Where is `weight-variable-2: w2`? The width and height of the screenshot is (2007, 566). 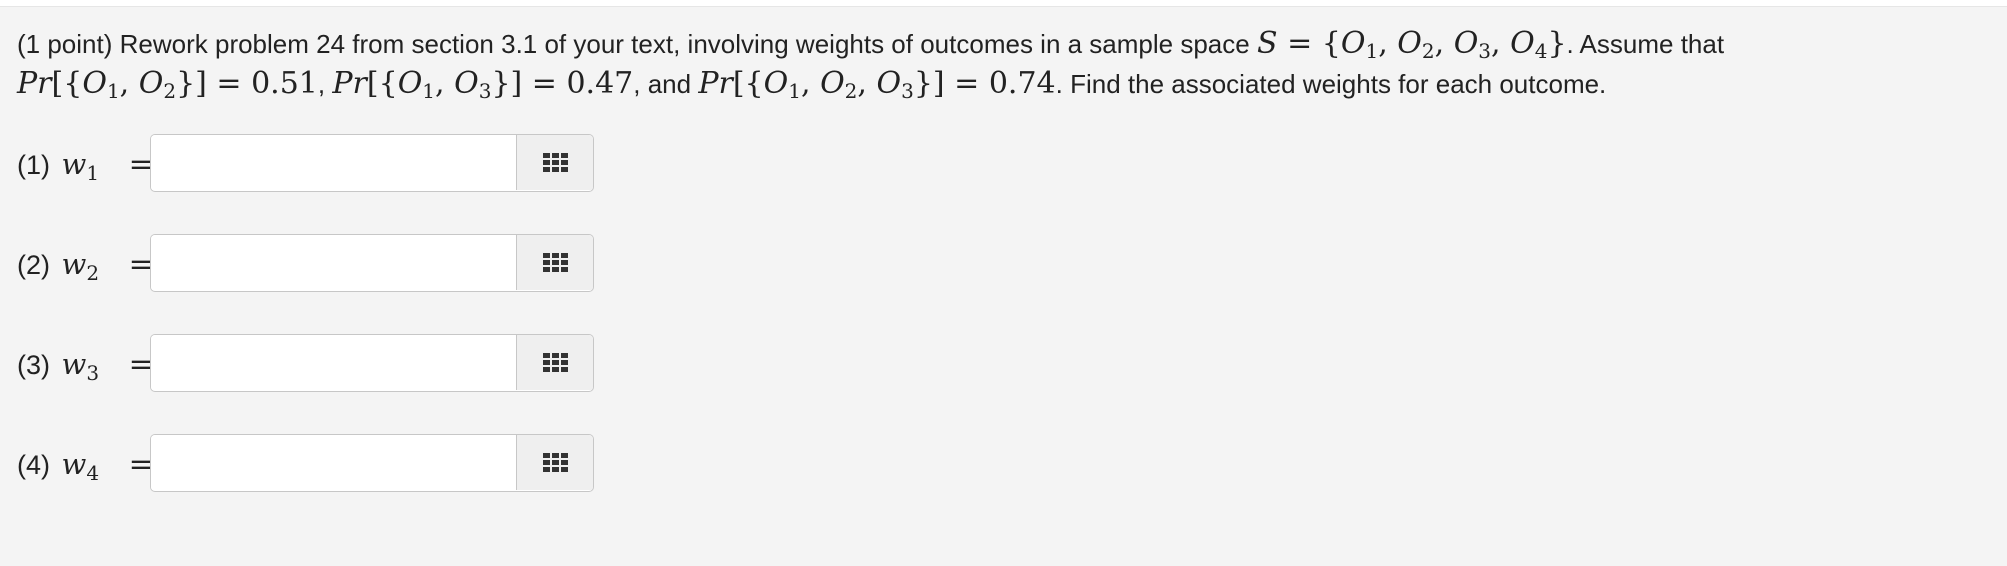
weight-variable-2: w2 is located at coordinates (80, 266).